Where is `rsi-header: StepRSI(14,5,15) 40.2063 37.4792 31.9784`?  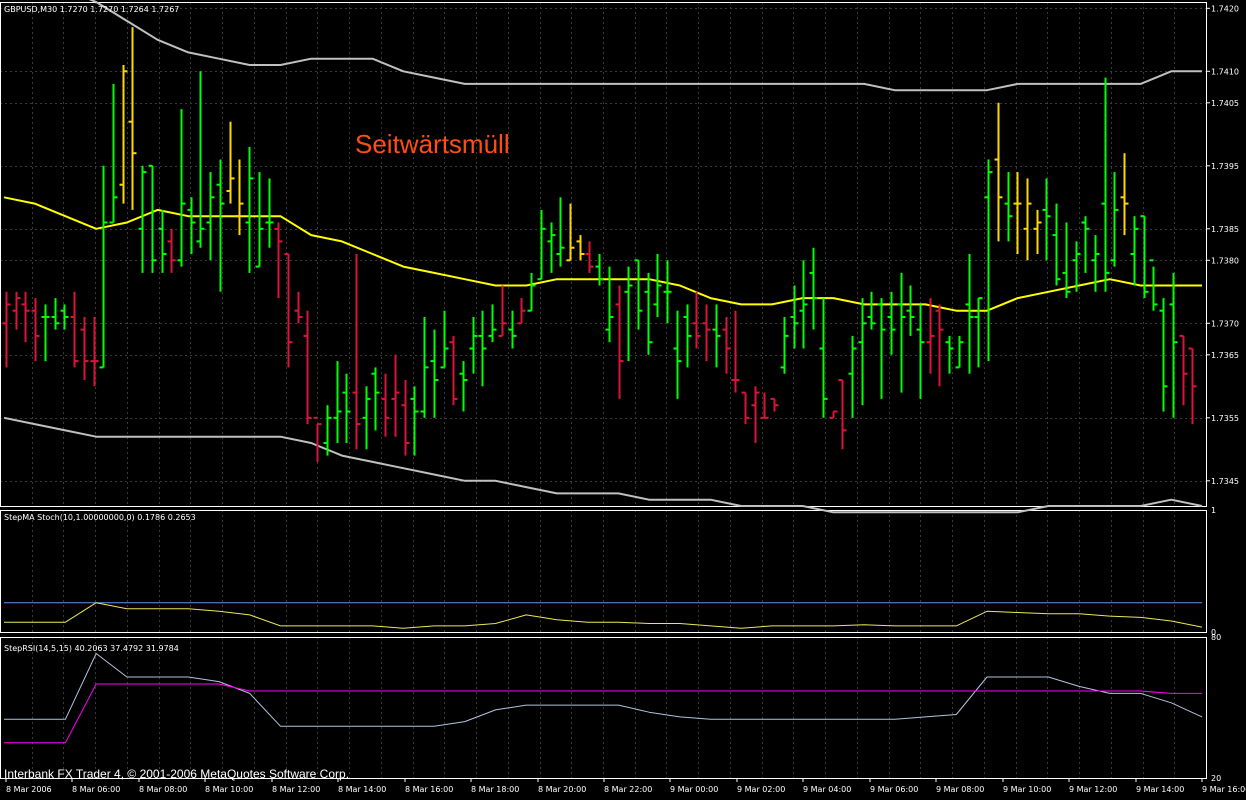
rsi-header: StepRSI(14,5,15) 40.2063 37.4792 31.9784 is located at coordinates (91, 648).